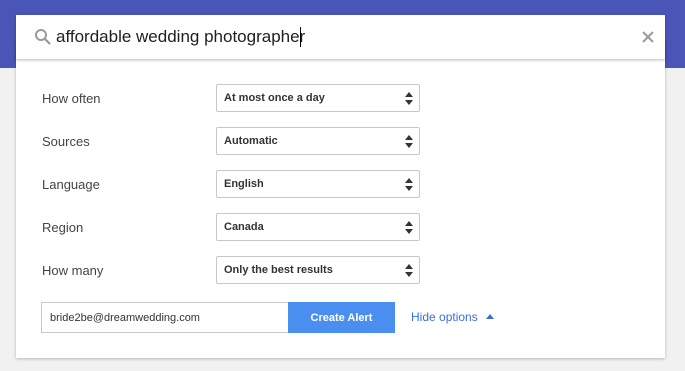 The width and height of the screenshot is (685, 371). I want to click on delivery-email-field: bride2be@dreamwedding.com, so click(165, 317).